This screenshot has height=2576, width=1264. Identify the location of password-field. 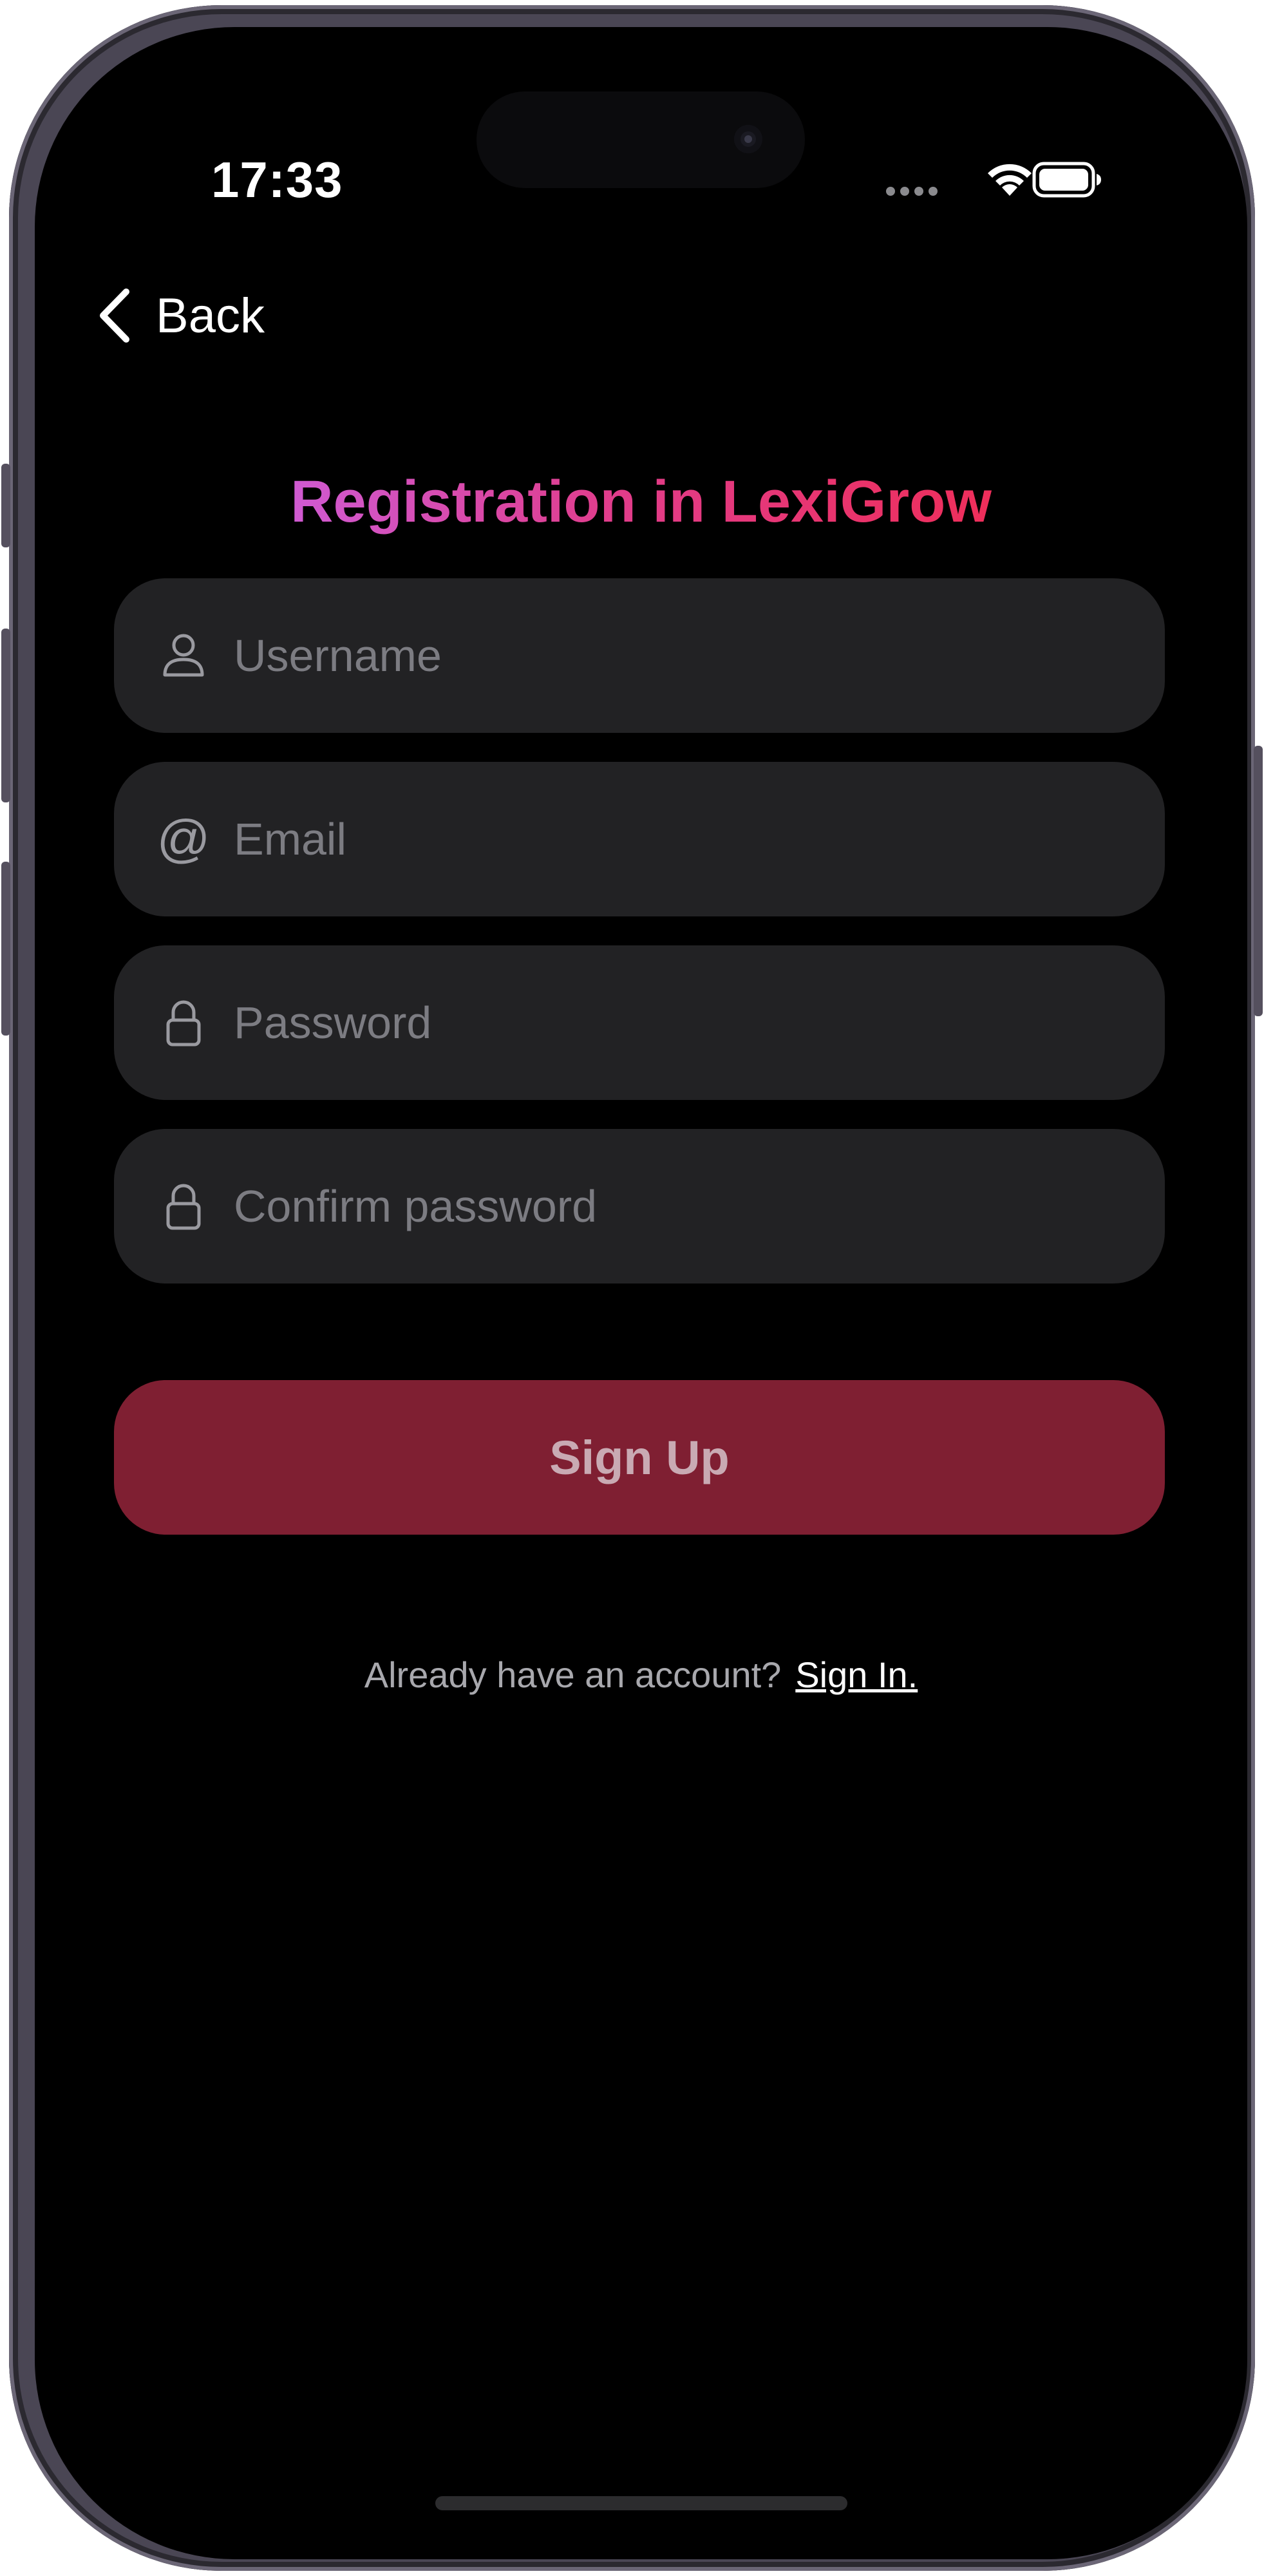
(639, 1022).